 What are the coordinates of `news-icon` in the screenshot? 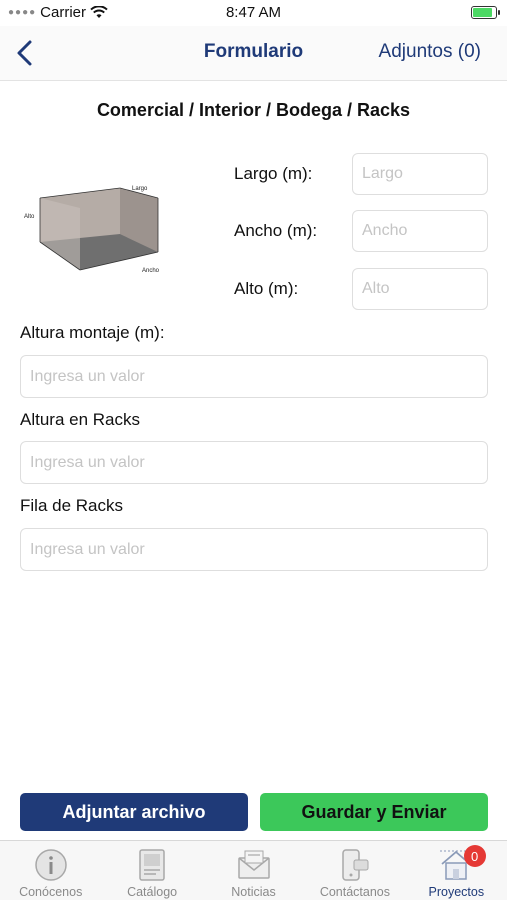 It's located at (253, 864).